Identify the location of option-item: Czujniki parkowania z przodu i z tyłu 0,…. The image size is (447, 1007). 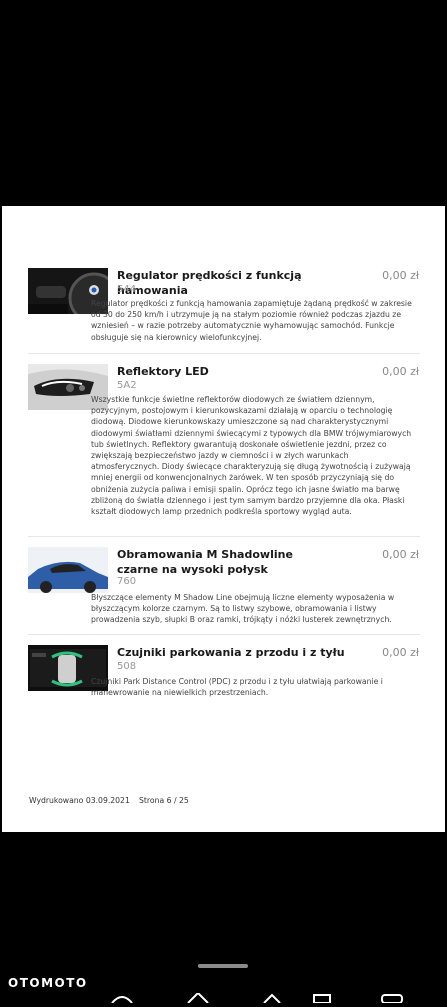
(223, 675).